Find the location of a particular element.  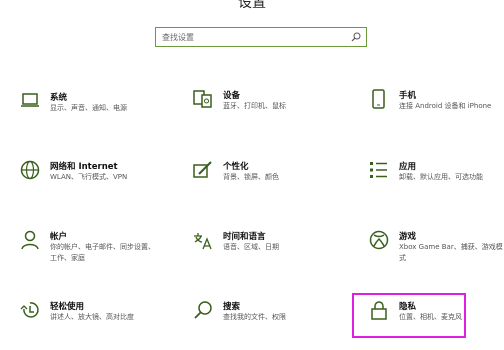

tile-title: 应用 is located at coordinates (408, 167).